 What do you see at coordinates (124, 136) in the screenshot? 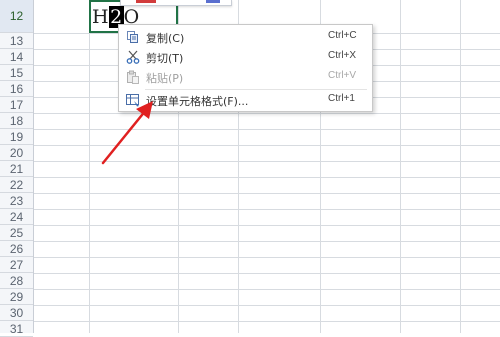
I see `arrow-shaft` at bounding box center [124, 136].